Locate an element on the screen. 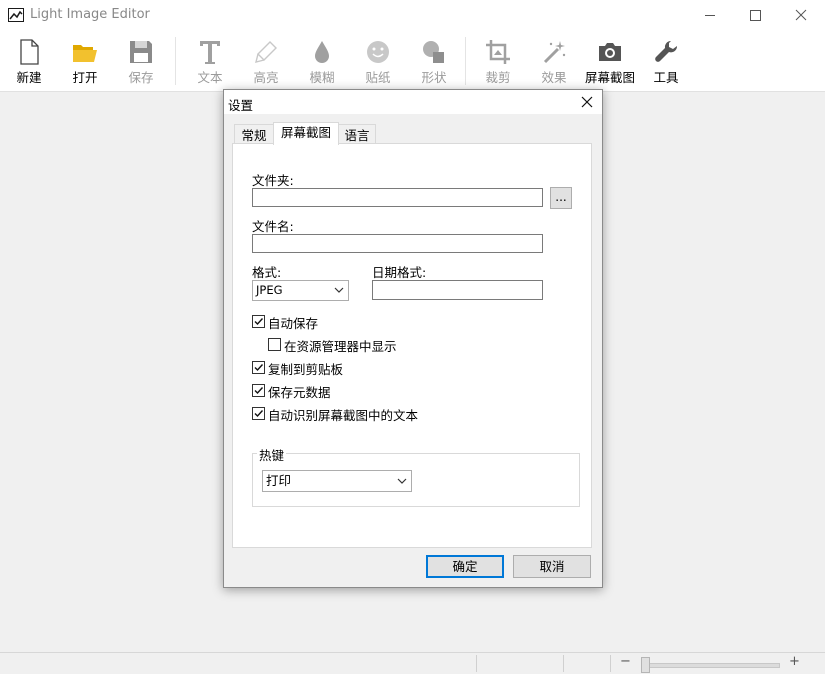 This screenshot has width=825, height=674. highlight-button: 高亮 is located at coordinates (266, 61).